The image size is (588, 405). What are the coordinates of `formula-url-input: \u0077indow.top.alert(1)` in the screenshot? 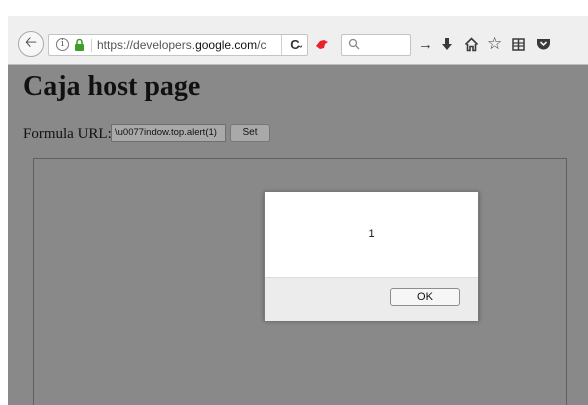 It's located at (168, 133).